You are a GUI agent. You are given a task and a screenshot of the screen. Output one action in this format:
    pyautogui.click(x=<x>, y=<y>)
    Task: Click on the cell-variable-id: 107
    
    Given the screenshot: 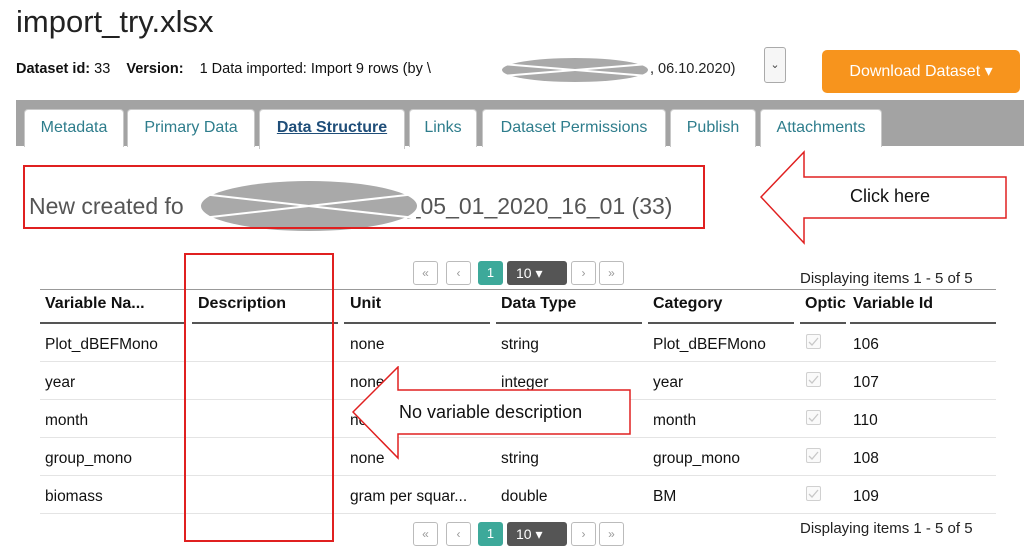 What is the action you would take?
    pyautogui.click(x=866, y=382)
    